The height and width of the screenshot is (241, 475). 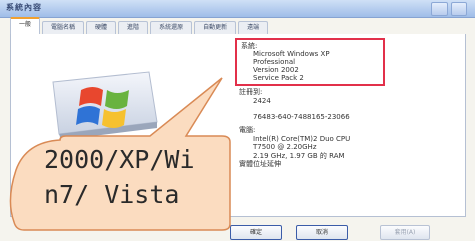 What do you see at coordinates (251, 92) in the screenshot?
I see `registered-label: 註冊到:` at bounding box center [251, 92].